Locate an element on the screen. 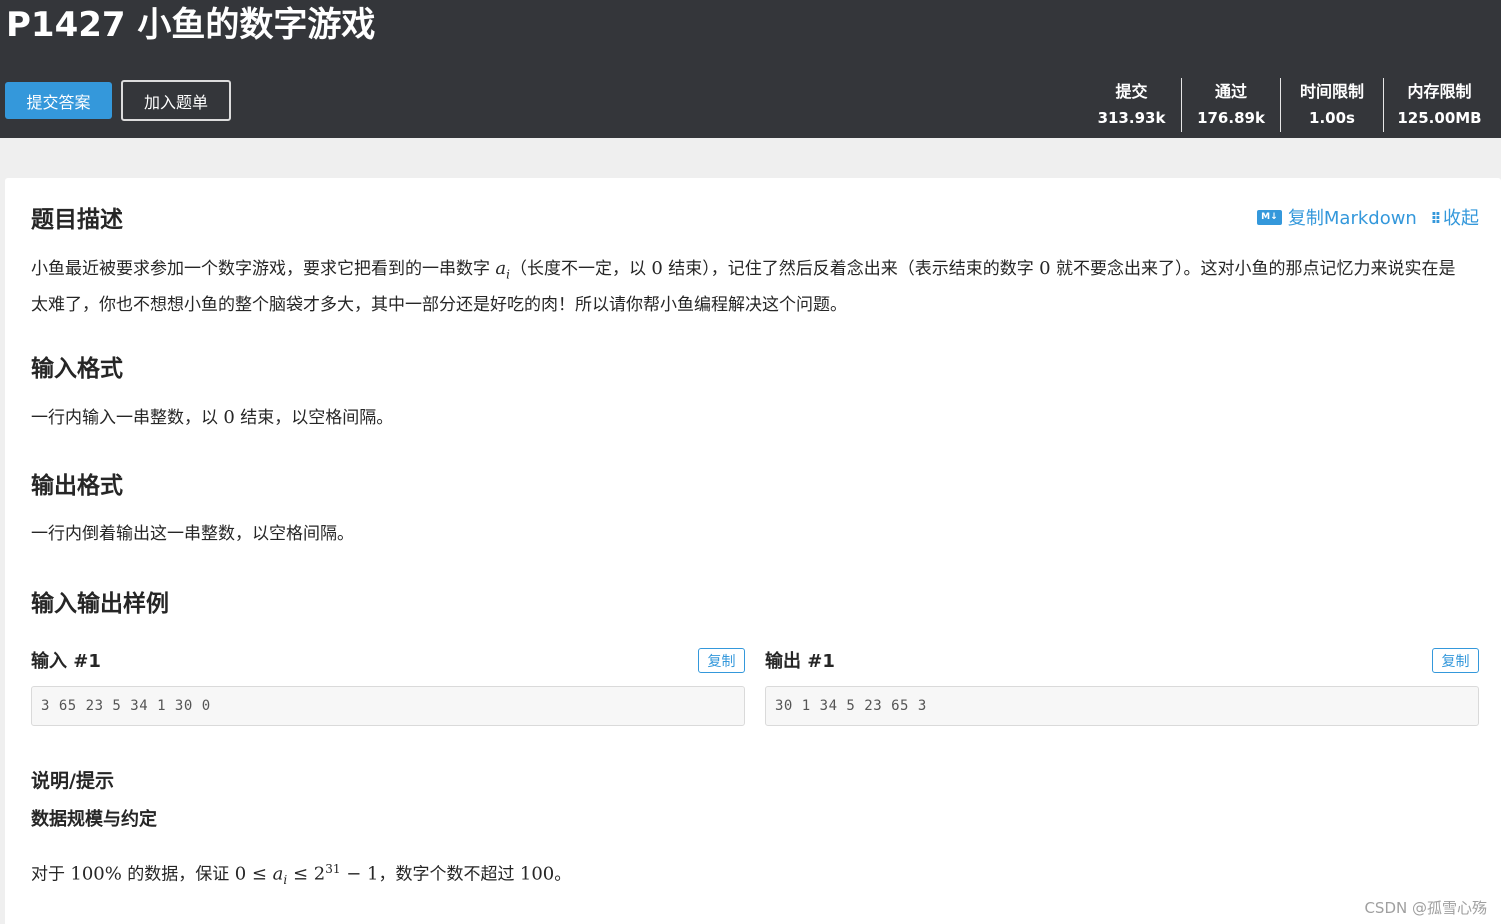 This screenshot has width=1501, height=924. output-format-text: 一行内倒着输出这一串整数，以空格间隔。 is located at coordinates (192, 534).